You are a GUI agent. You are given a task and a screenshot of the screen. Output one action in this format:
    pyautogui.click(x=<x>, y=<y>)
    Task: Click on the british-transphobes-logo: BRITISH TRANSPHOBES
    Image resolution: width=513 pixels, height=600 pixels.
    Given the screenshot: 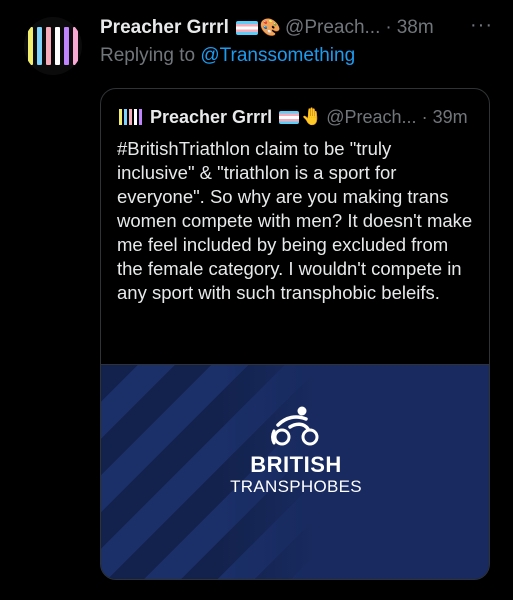 What is the action you would take?
    pyautogui.click(x=296, y=451)
    